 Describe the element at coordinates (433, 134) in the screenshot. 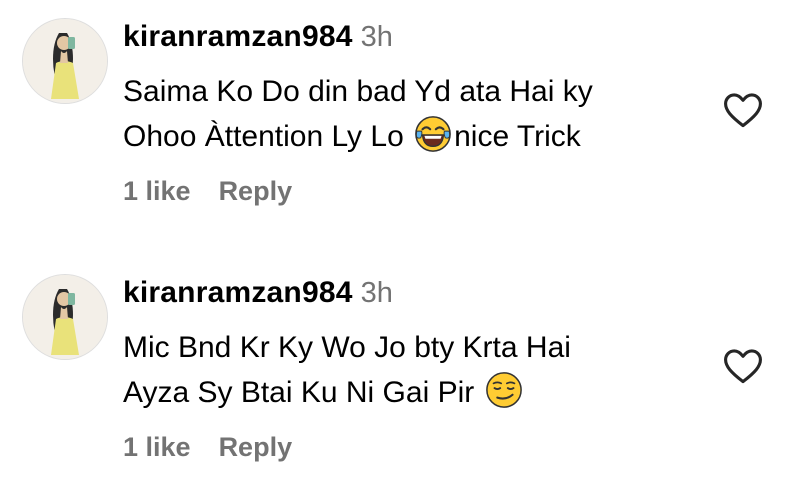

I see `tears-of-joy-emoji` at that location.